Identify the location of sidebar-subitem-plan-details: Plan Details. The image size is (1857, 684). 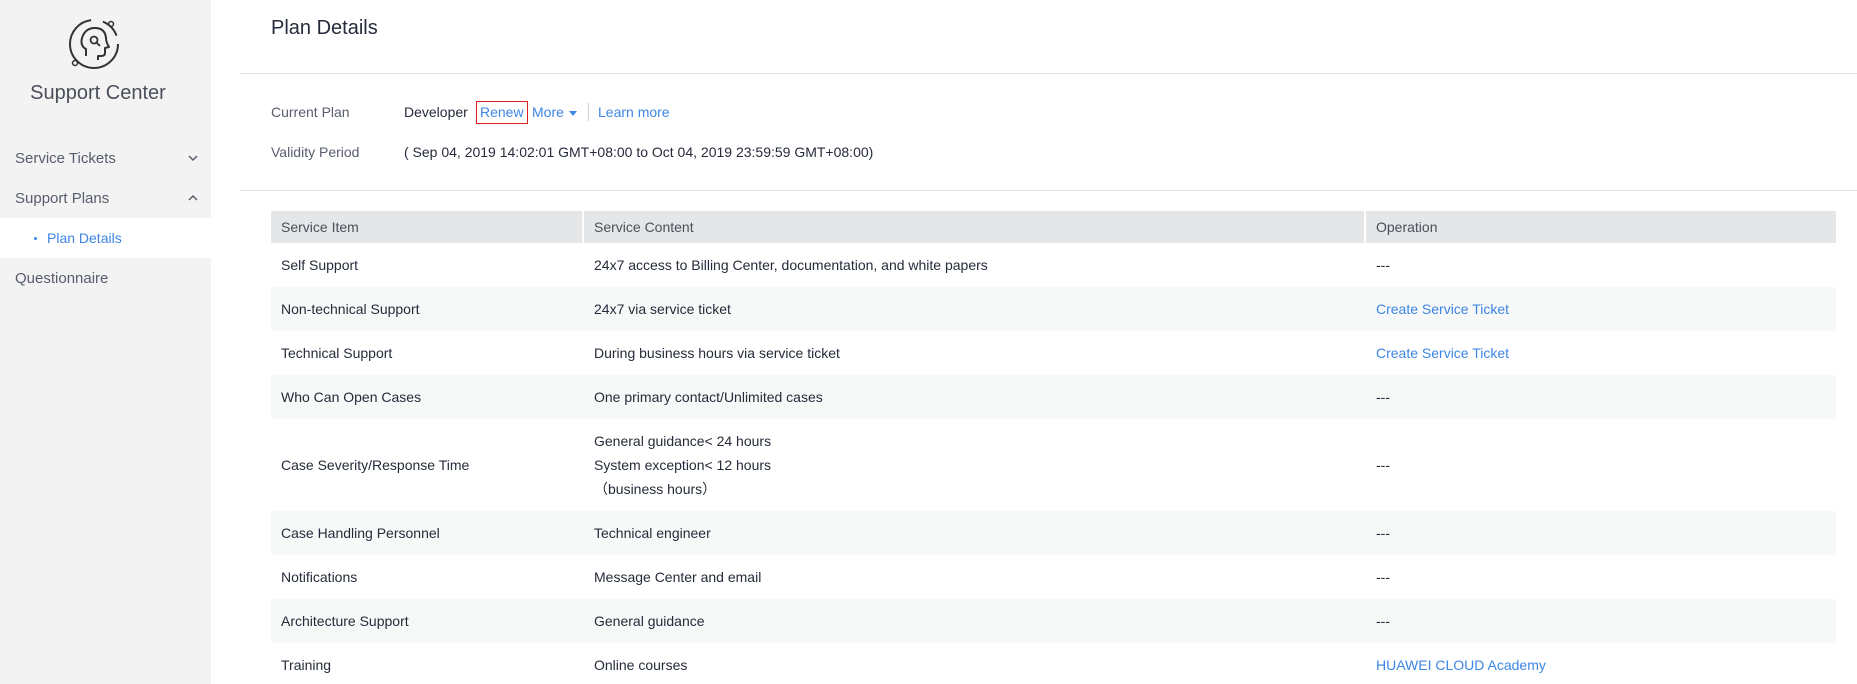
(105, 238).